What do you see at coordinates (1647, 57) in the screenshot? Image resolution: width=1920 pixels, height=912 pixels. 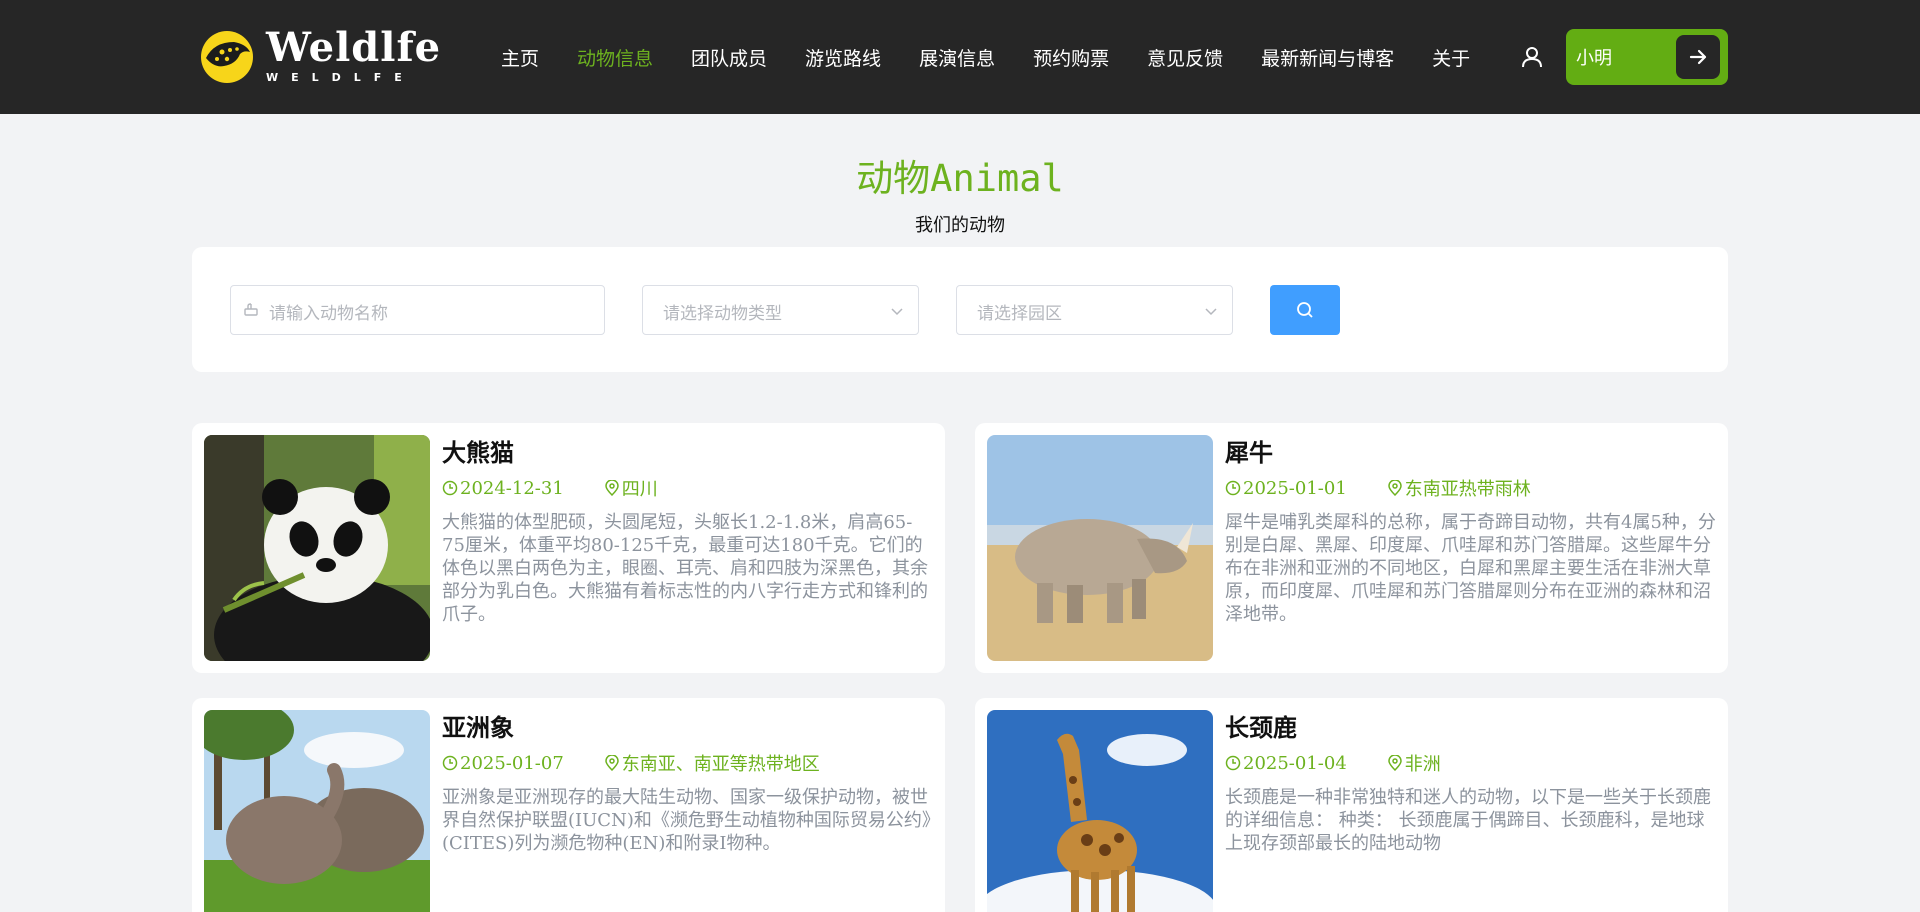 I see `user-account-button: 小明` at bounding box center [1647, 57].